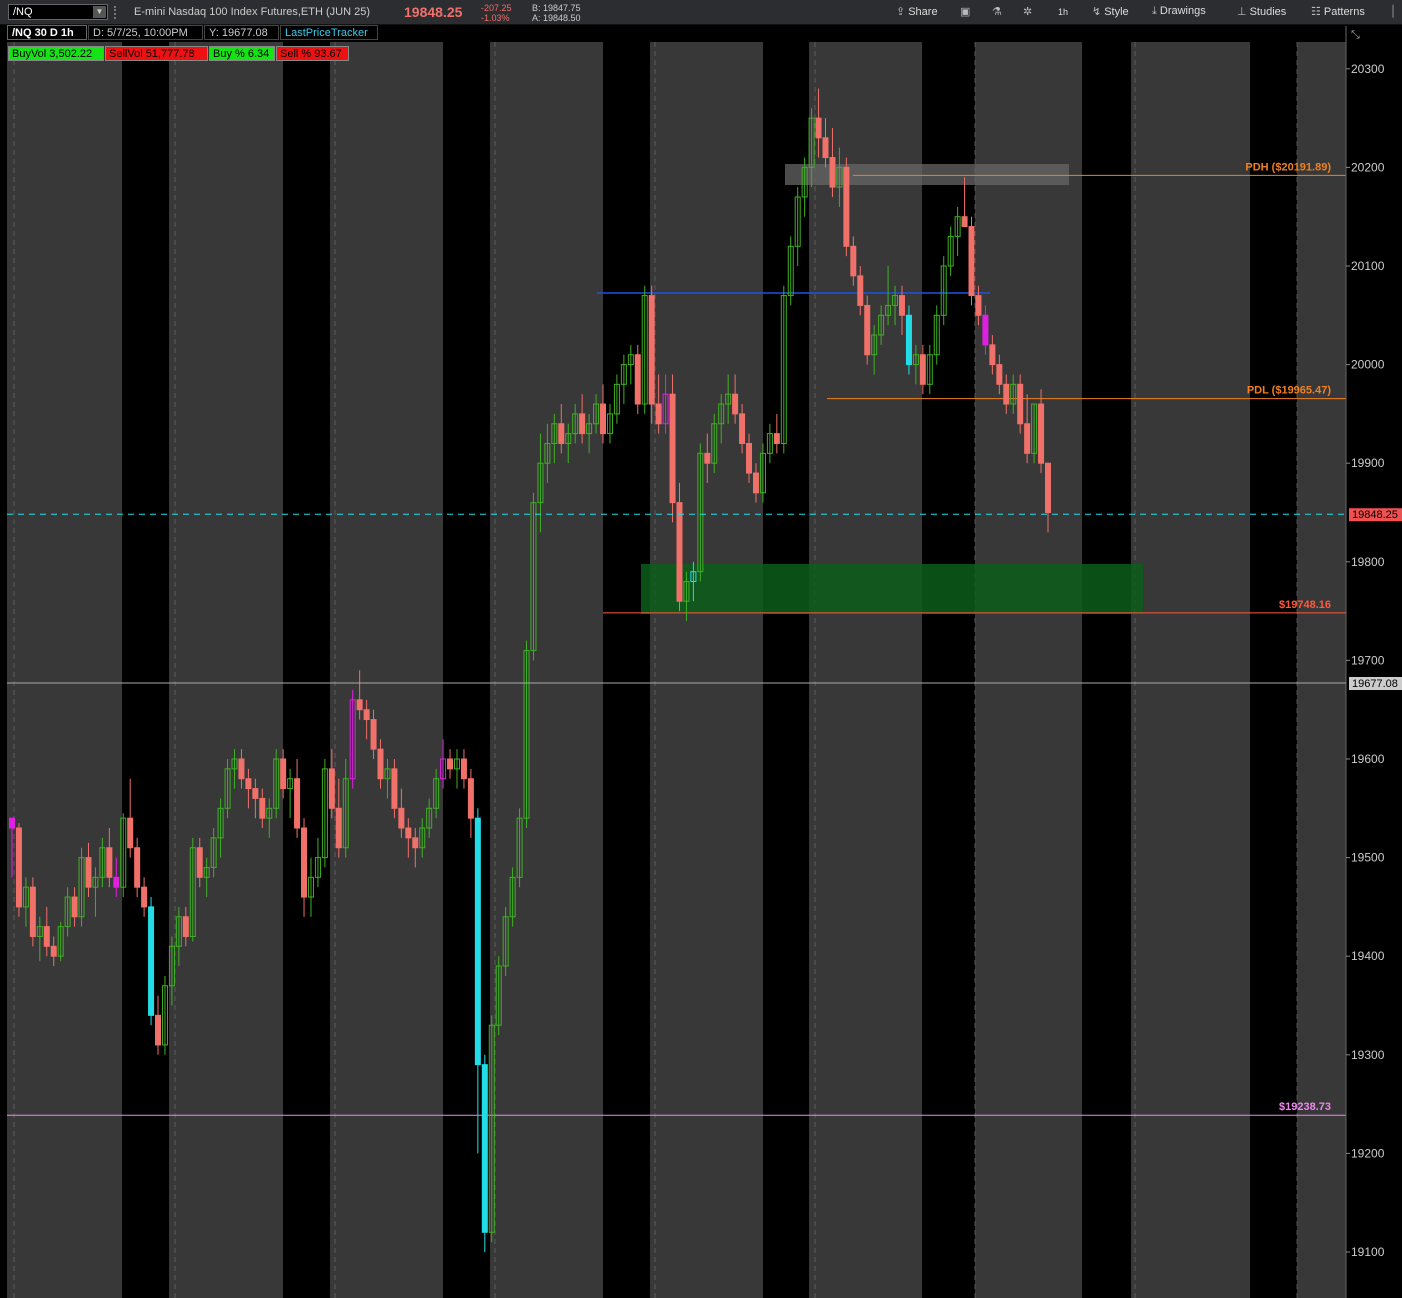 This screenshot has height=1298, width=1402. I want to click on flask-icon: ⚗, so click(997, 12).